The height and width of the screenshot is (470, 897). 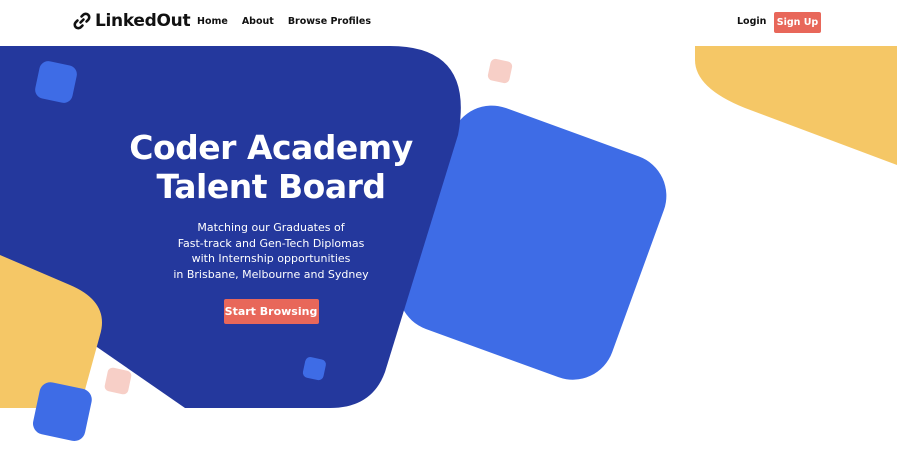 What do you see at coordinates (258, 21) in the screenshot?
I see `nav-link-about: About` at bounding box center [258, 21].